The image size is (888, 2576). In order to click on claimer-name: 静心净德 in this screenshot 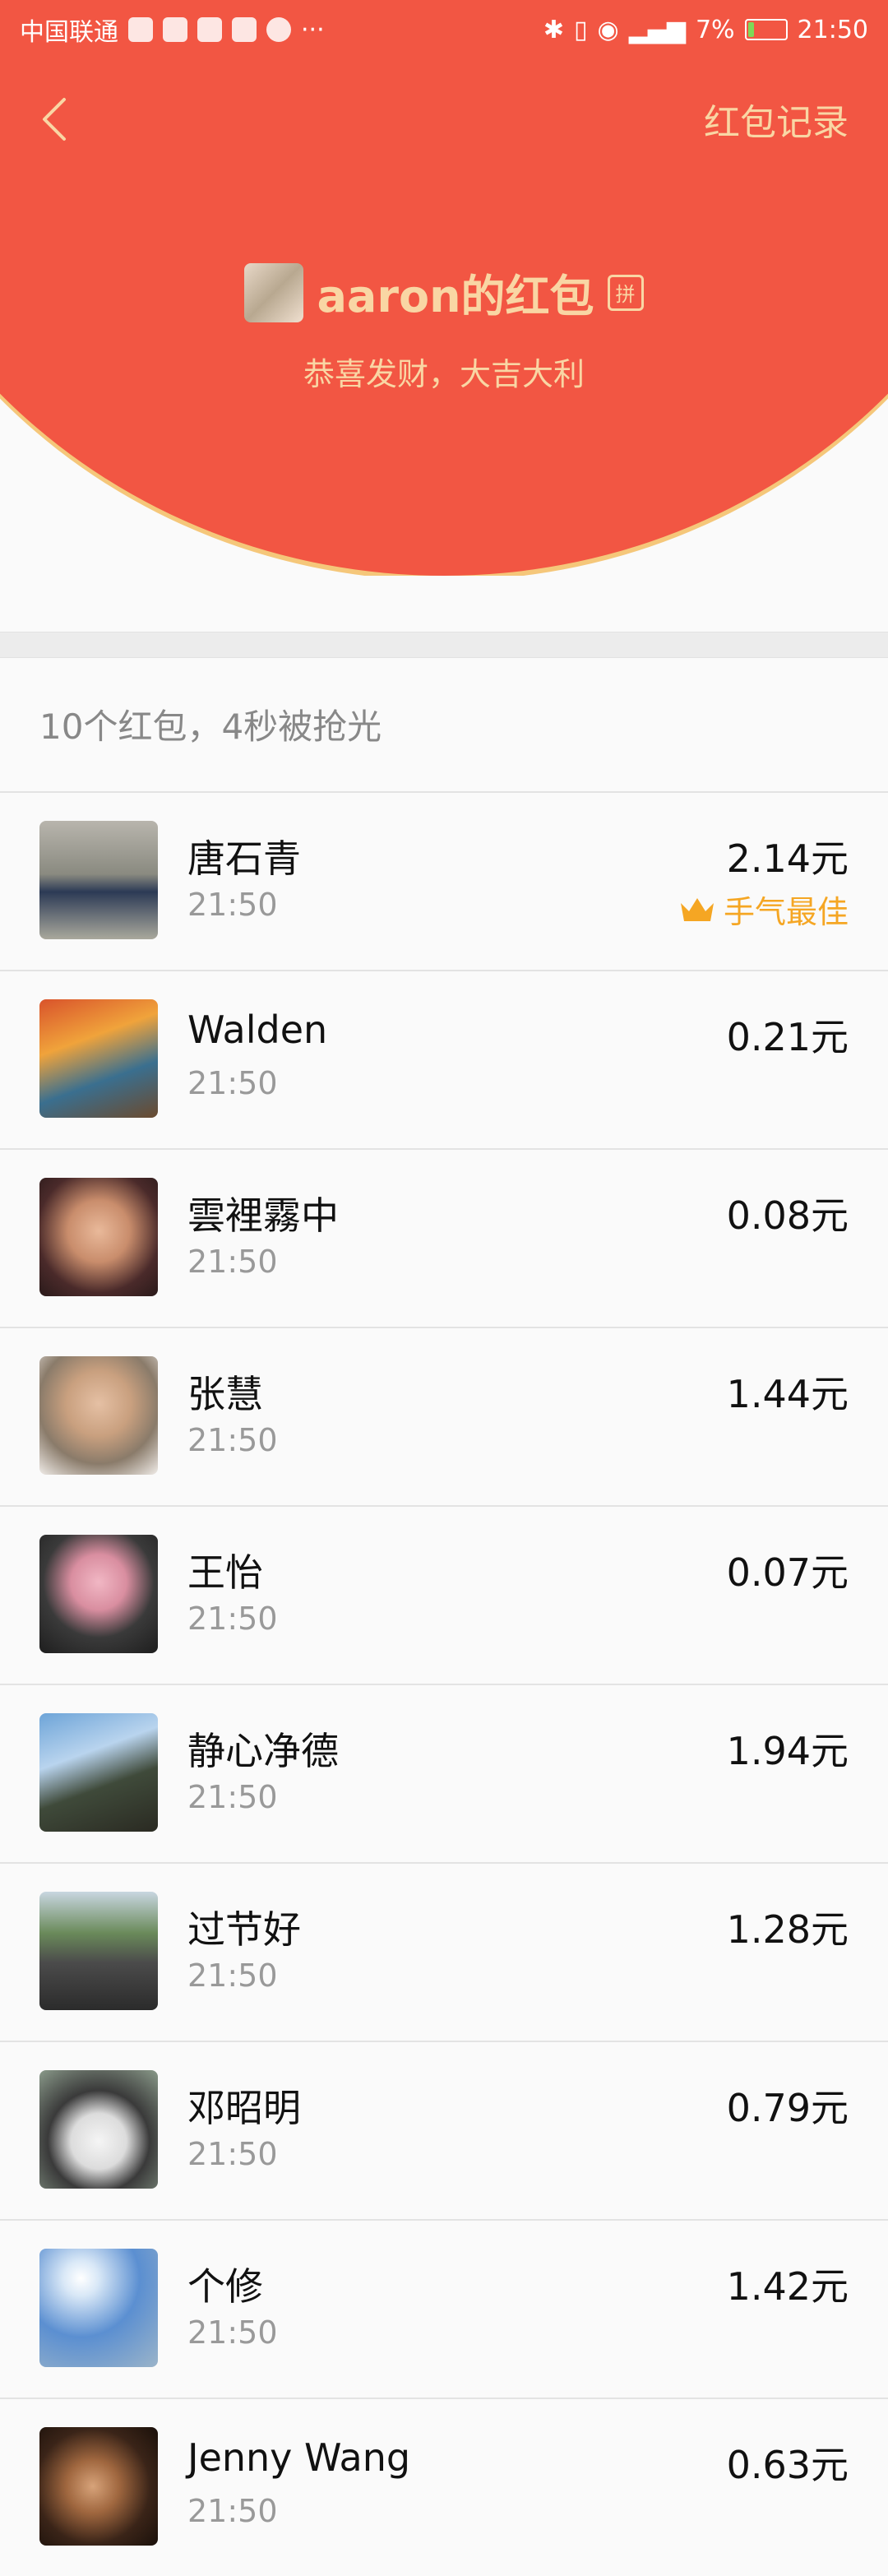, I will do `click(263, 1751)`.